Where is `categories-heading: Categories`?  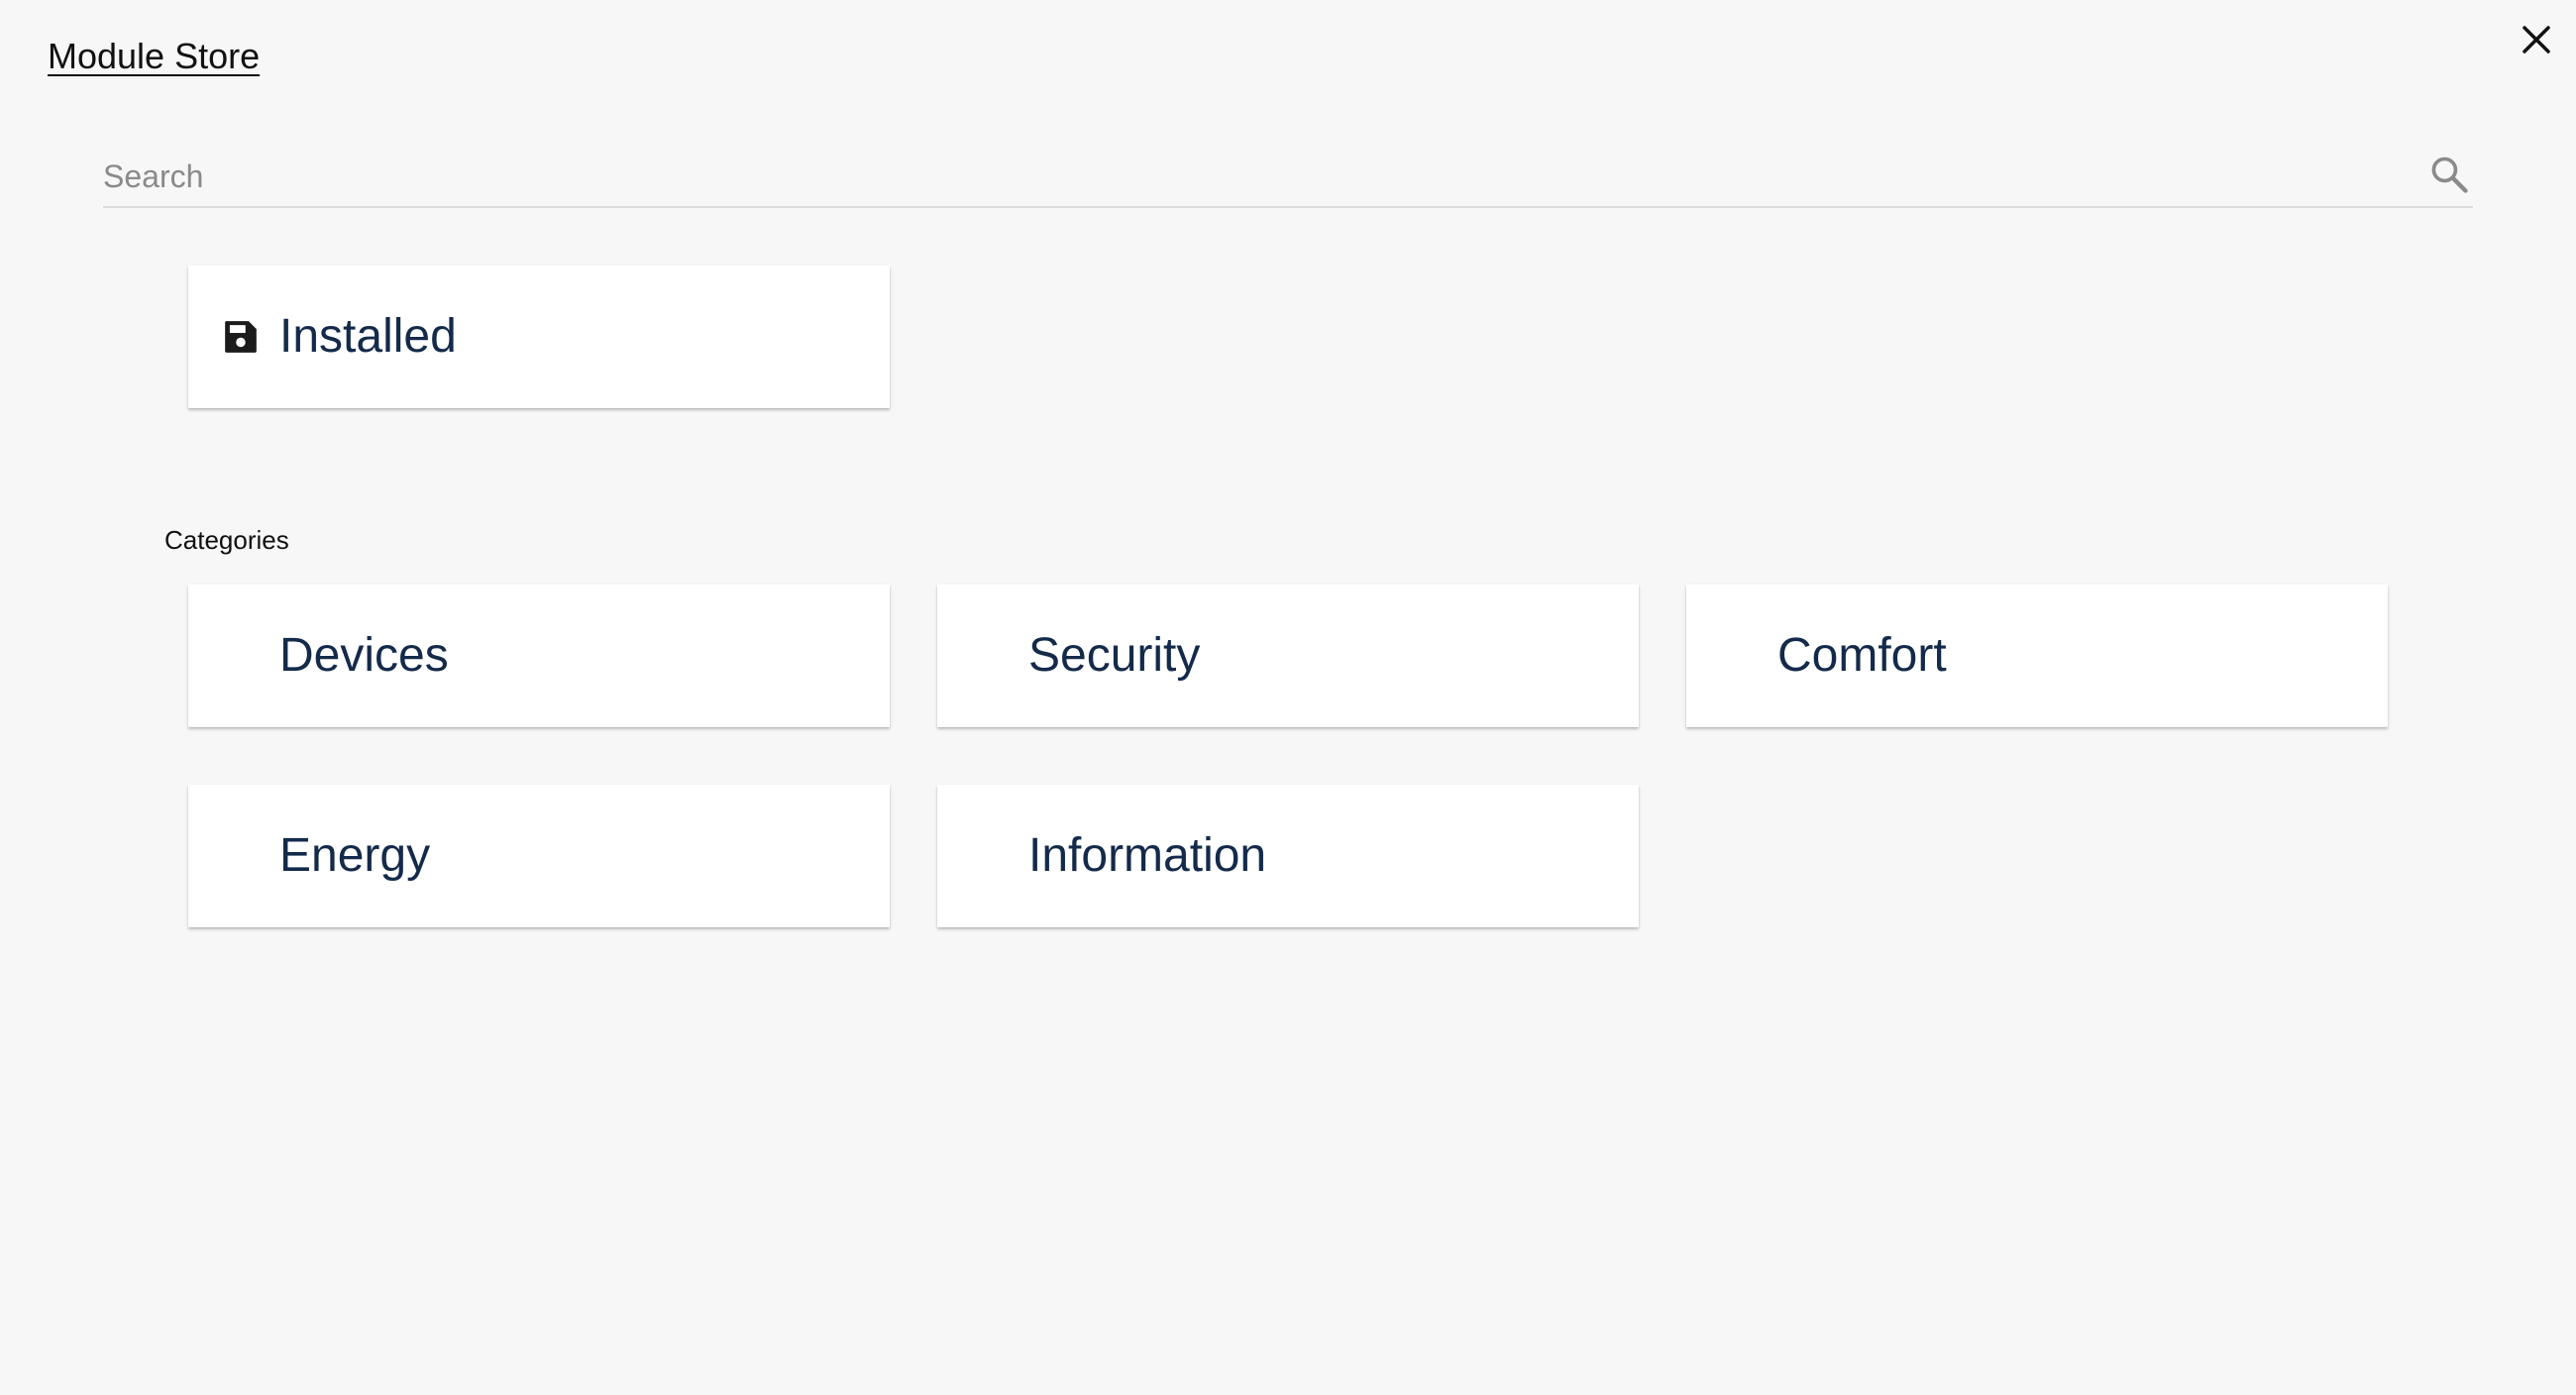 categories-heading: Categories is located at coordinates (226, 540).